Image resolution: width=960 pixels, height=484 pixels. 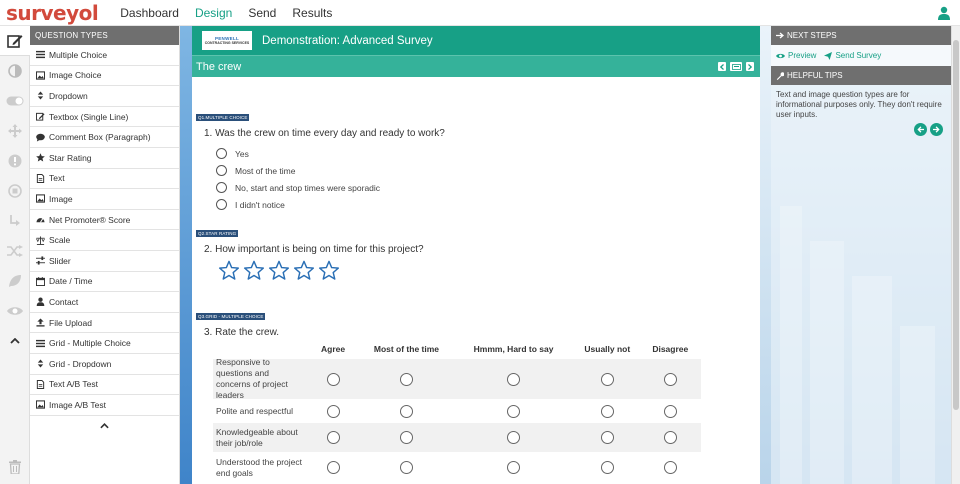 I want to click on rail-toggle, so click(x=15, y=101).